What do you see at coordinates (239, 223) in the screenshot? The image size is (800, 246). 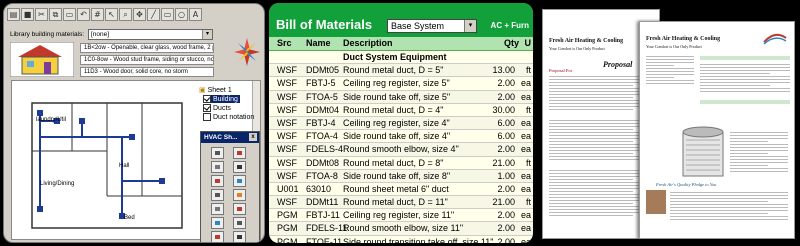 I see `cap-tool-icon` at bounding box center [239, 223].